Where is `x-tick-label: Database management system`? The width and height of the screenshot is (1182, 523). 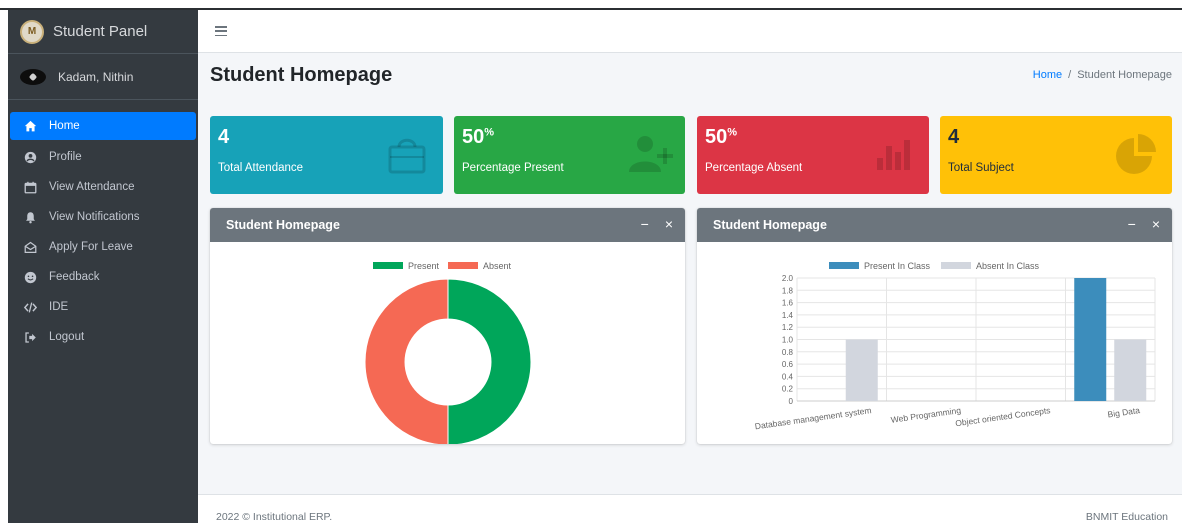 x-tick-label: Database management system is located at coordinates (813, 418).